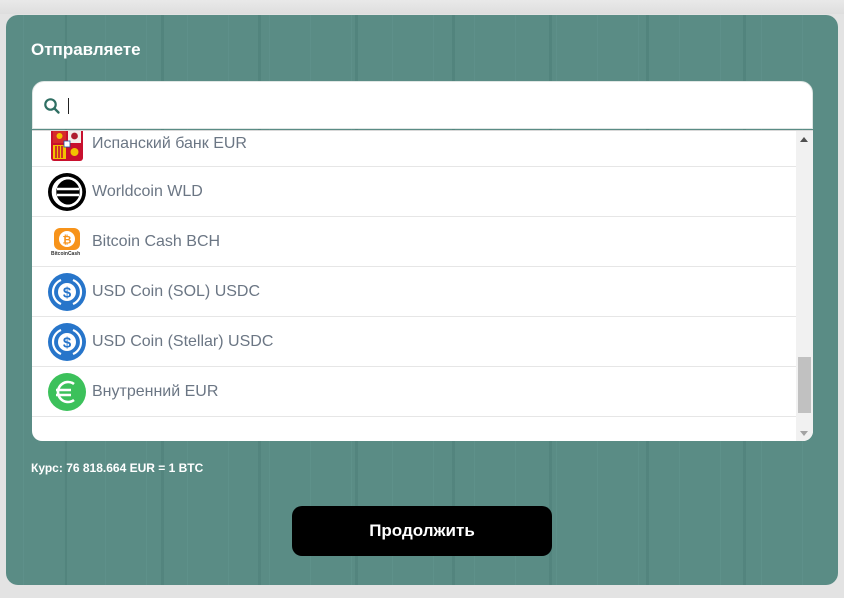  Describe the element at coordinates (66, 254) in the screenshot. I see `bitcoin-cash-icon-caption: BitcoinCash` at that location.